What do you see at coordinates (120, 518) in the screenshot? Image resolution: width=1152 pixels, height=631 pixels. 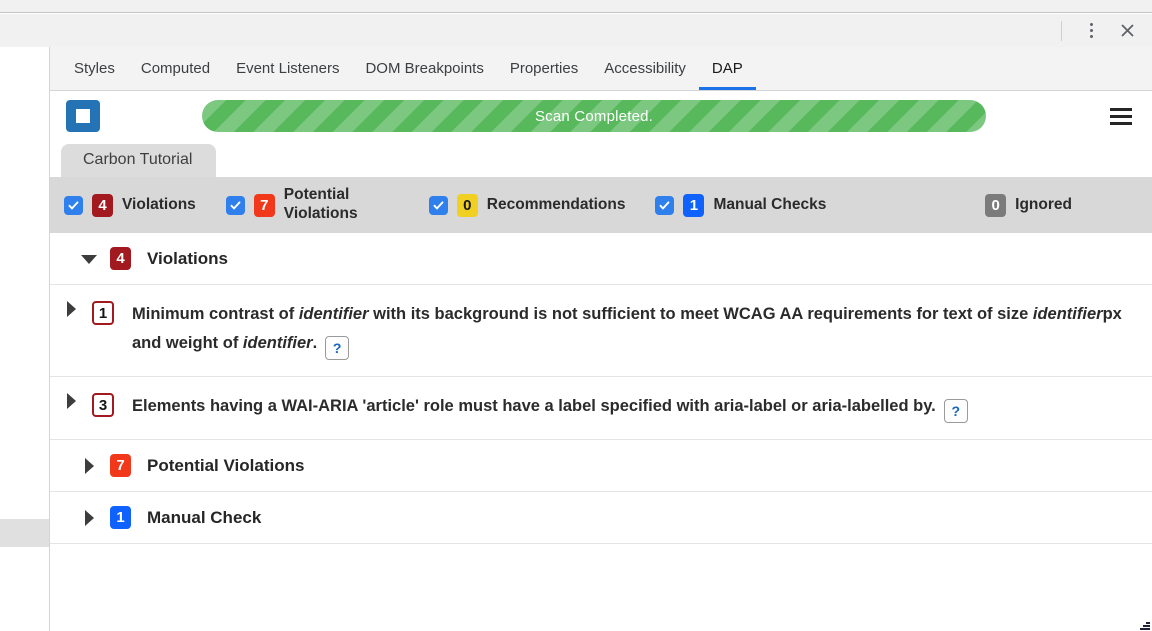 I see `group-badge-manual-check: 1` at bounding box center [120, 518].